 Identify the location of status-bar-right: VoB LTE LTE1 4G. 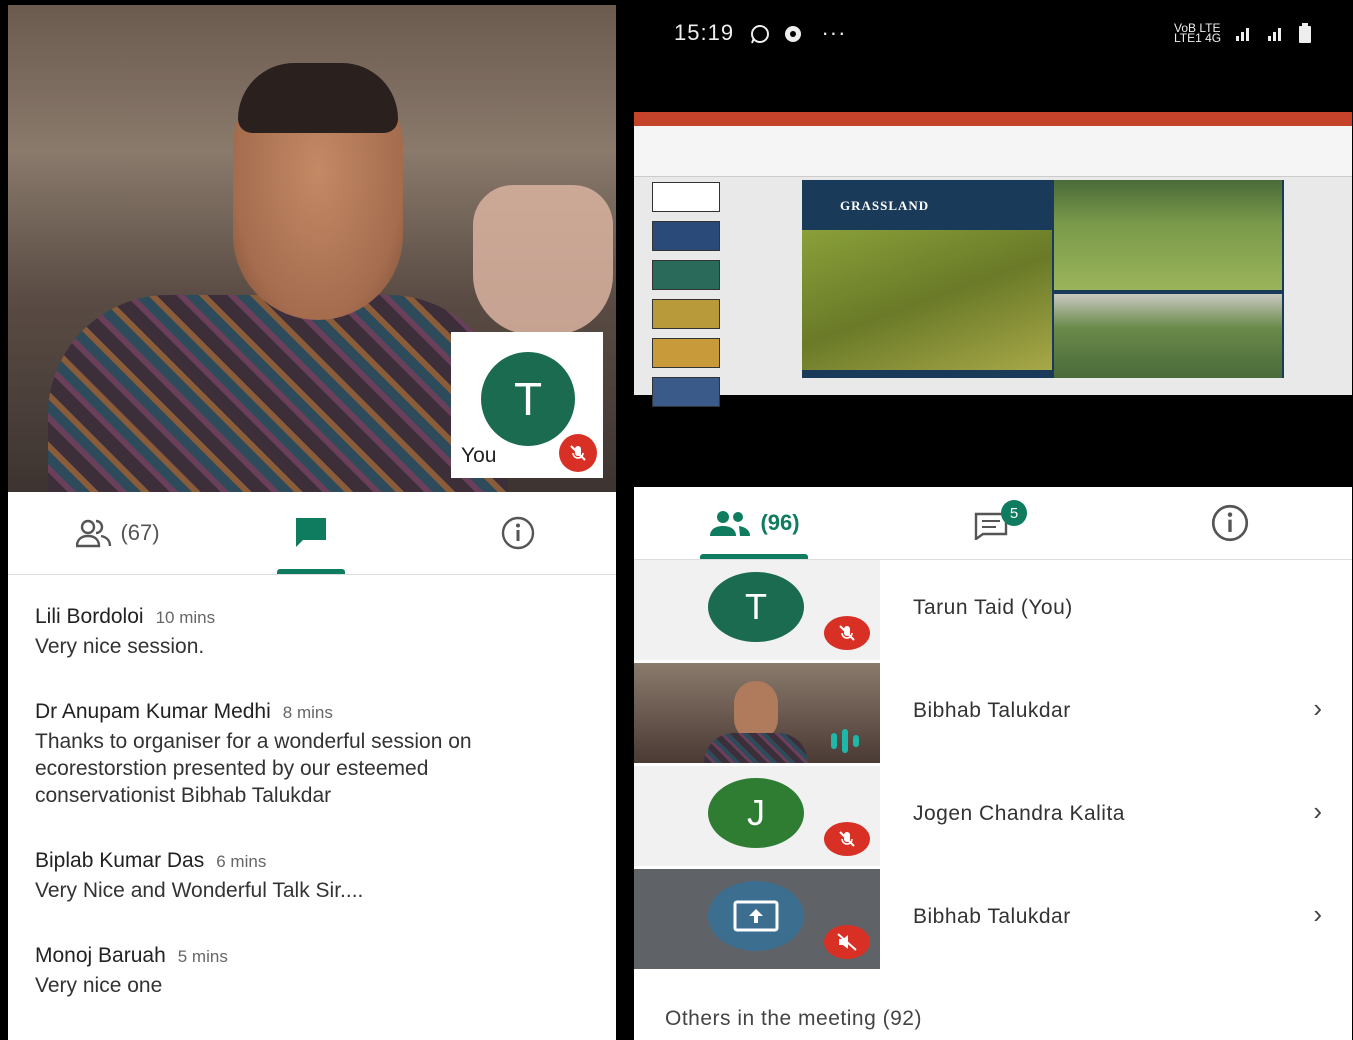
(1243, 33).